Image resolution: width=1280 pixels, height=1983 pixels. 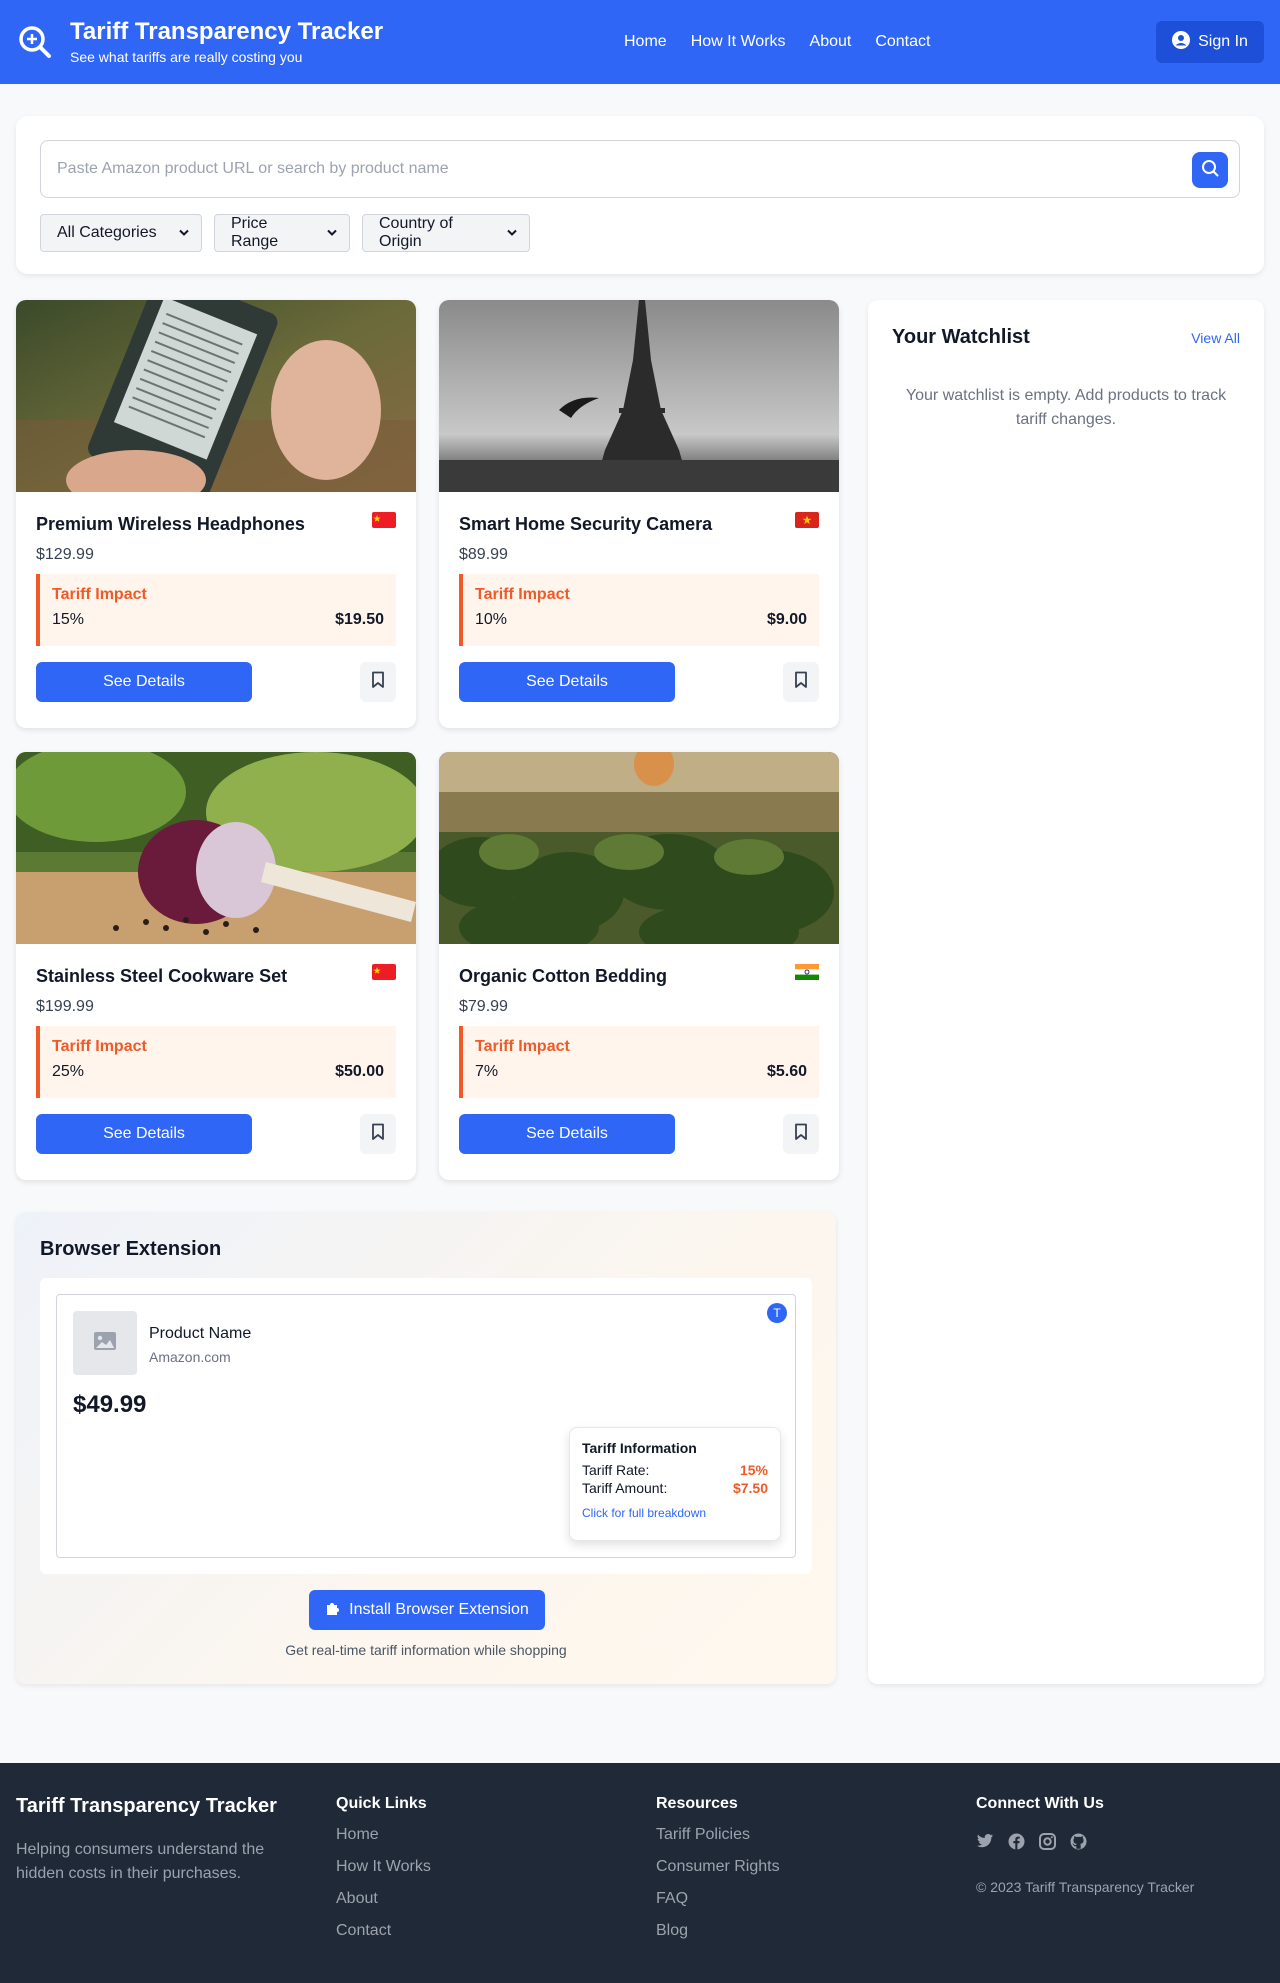 What do you see at coordinates (831, 42) in the screenshot?
I see `nav-about: About` at bounding box center [831, 42].